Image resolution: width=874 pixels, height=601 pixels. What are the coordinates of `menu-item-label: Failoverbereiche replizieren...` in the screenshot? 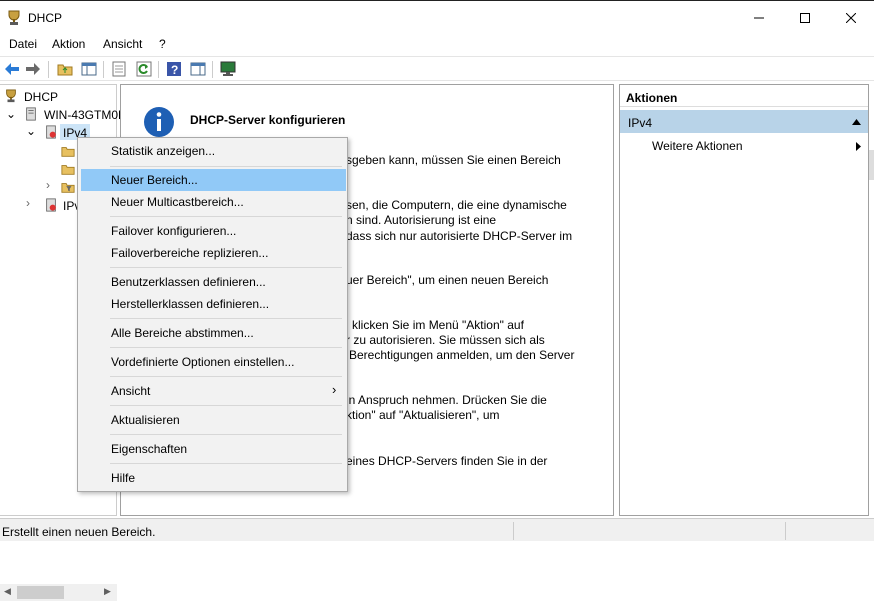 It's located at (190, 253).